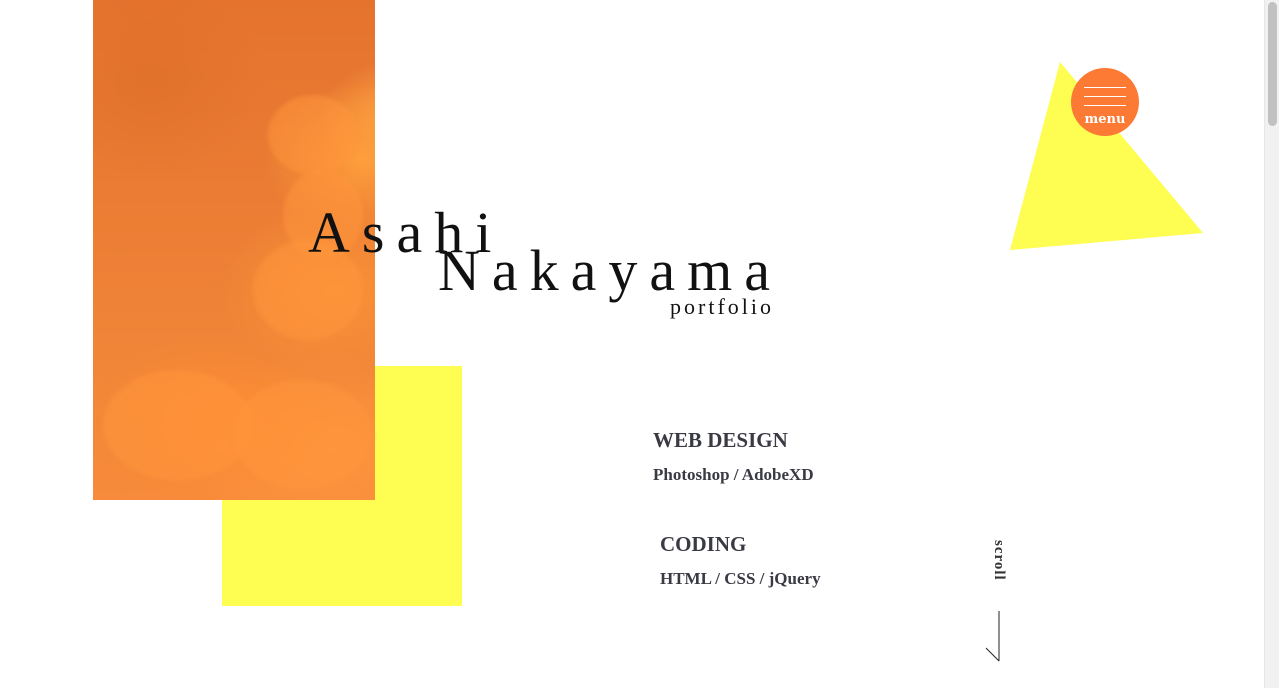 Image resolution: width=1279 pixels, height=688 pixels. Describe the element at coordinates (1105, 102) in the screenshot. I see `menu-button: menu` at that location.